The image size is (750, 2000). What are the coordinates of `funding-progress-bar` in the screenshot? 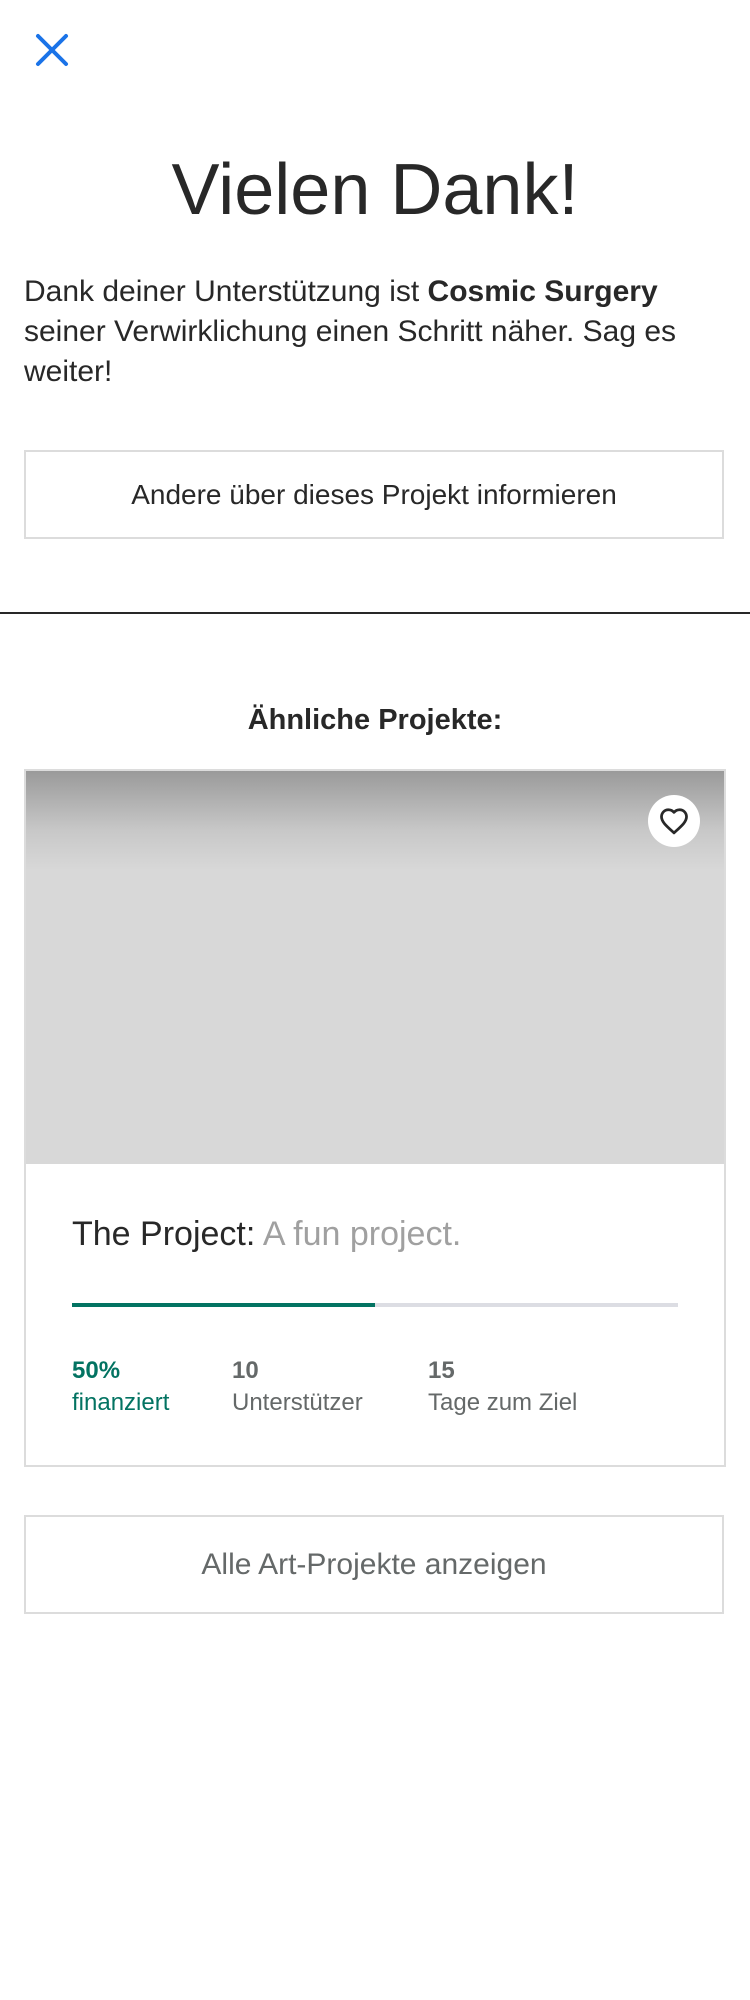 It's located at (375, 1305).